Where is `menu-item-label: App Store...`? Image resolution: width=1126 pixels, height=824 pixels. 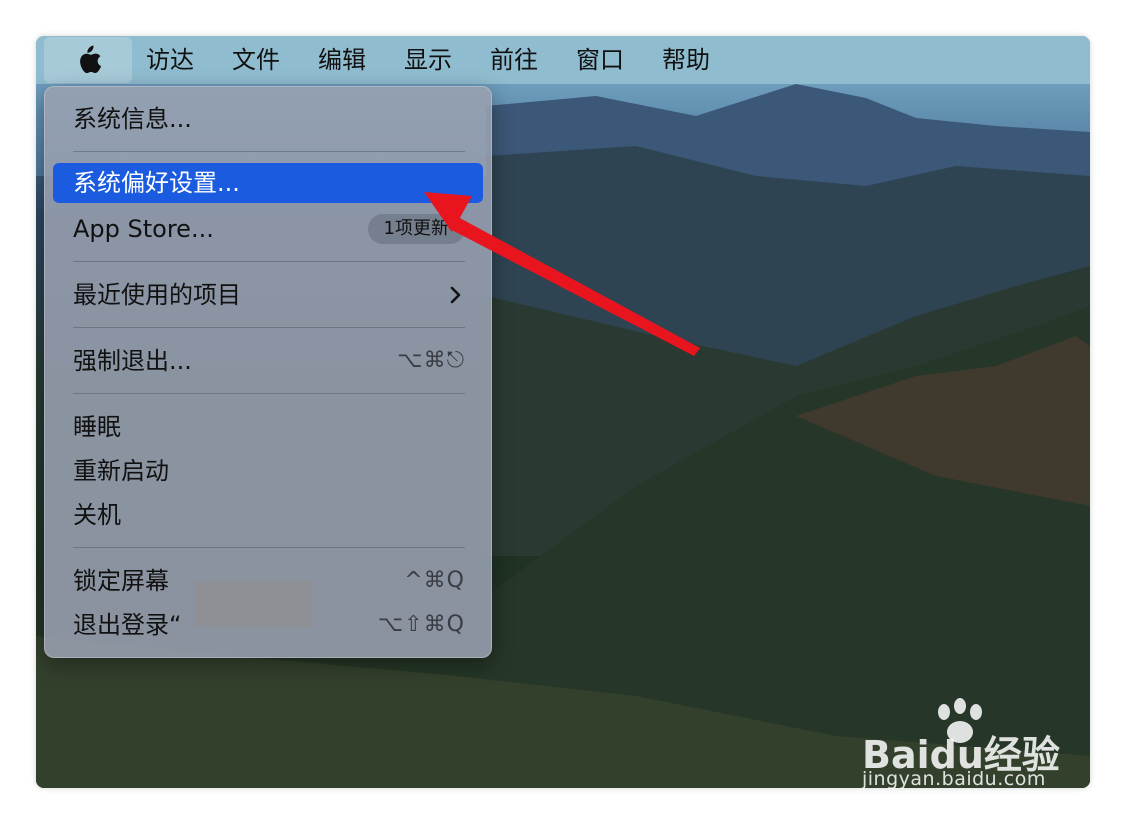
menu-item-label: App Store... is located at coordinates (143, 229).